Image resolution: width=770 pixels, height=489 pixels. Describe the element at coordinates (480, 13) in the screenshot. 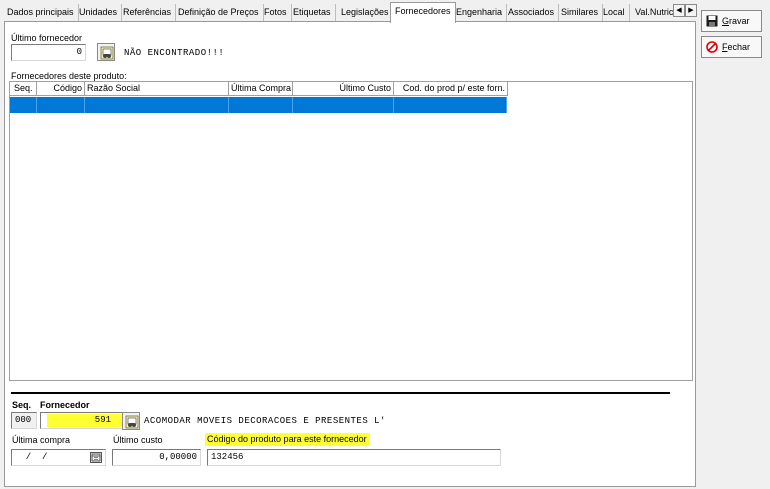

I see `tab-engenharia: Engenharia` at that location.